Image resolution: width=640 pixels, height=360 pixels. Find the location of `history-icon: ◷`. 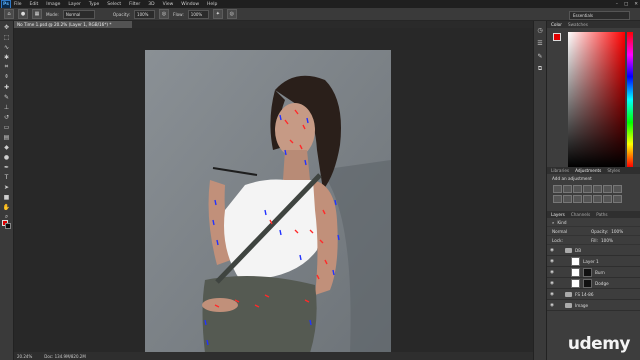

history-icon: ◷ is located at coordinates (540, 30).